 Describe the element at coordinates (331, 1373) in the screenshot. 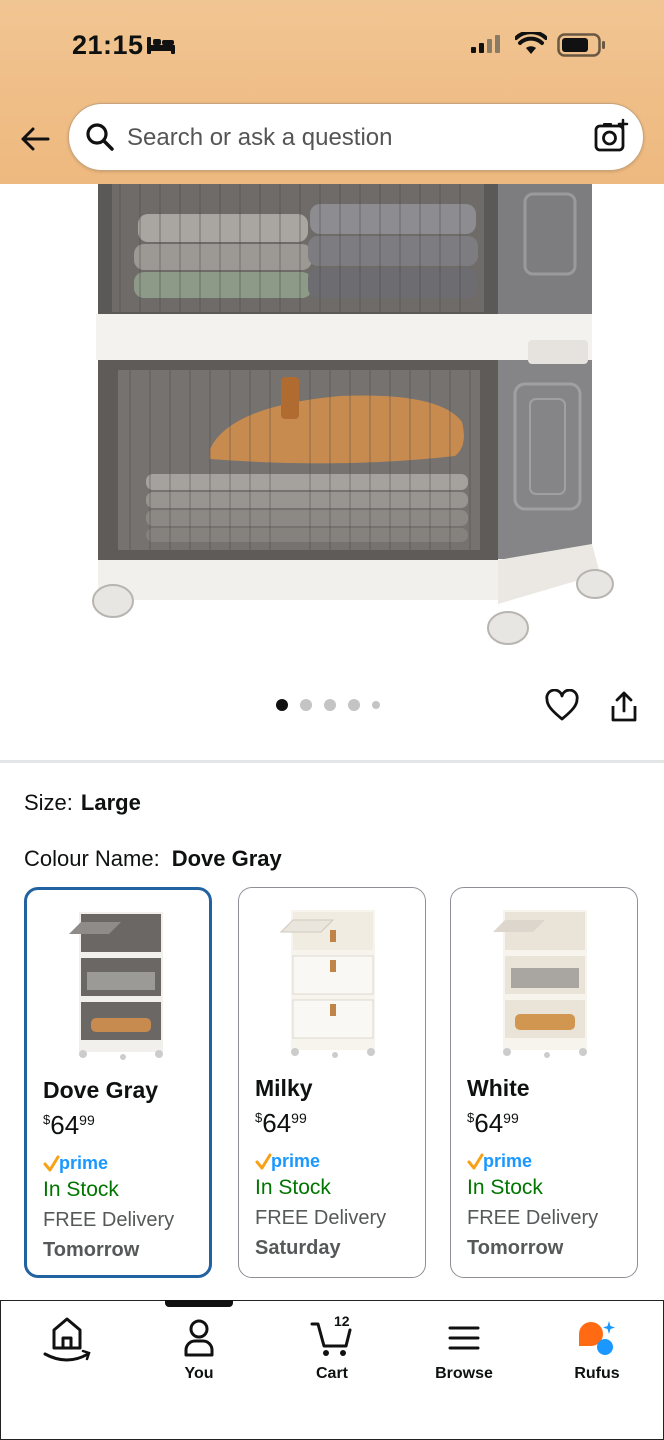

I see `nav-cart-label: Cart` at that location.